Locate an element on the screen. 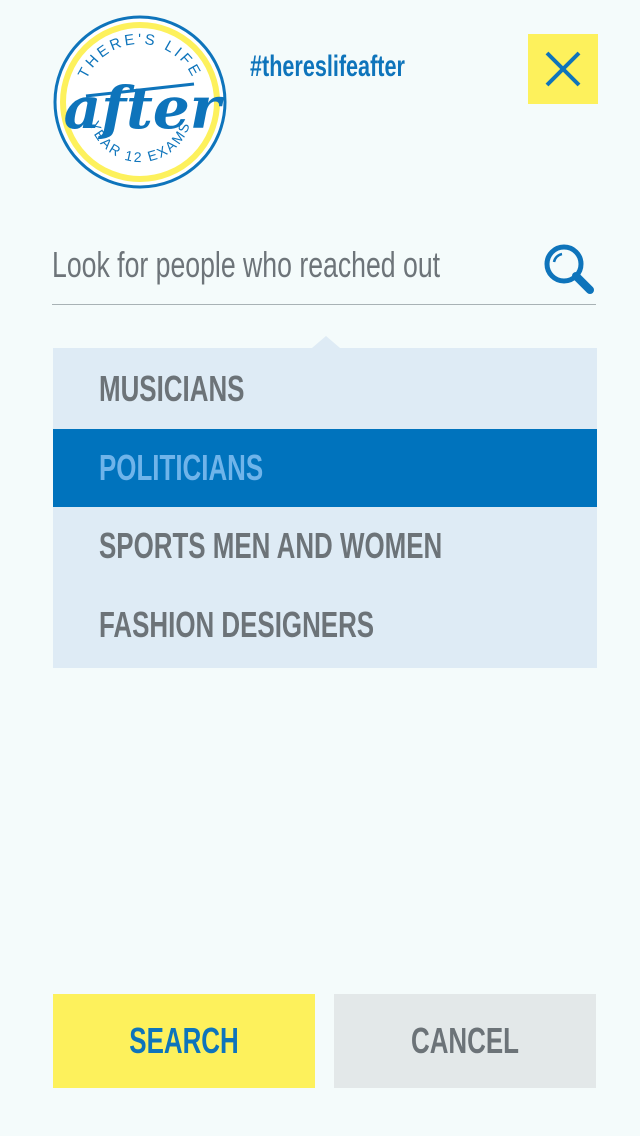  cancel-button: CANCEL is located at coordinates (465, 1041).